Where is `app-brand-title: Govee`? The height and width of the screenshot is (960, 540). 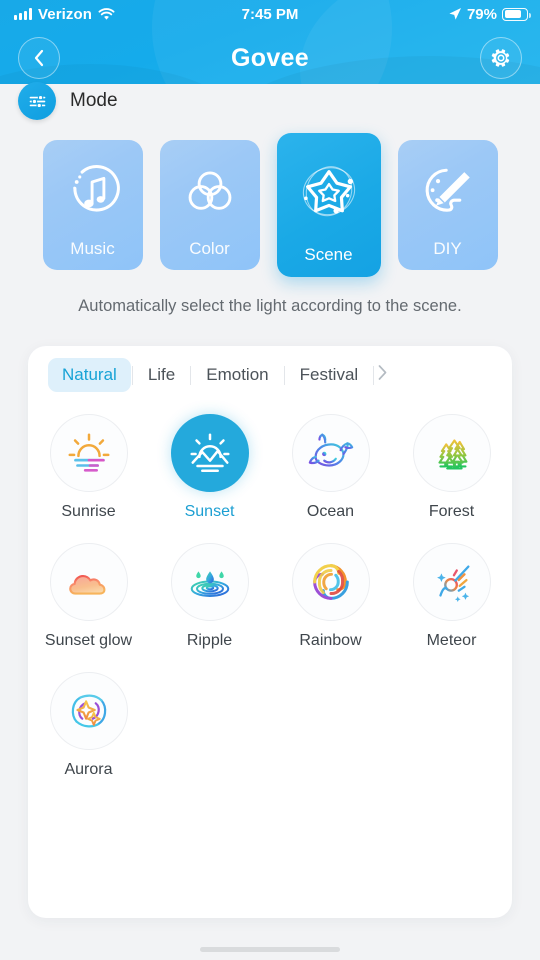
app-brand-title: Govee is located at coordinates (270, 58).